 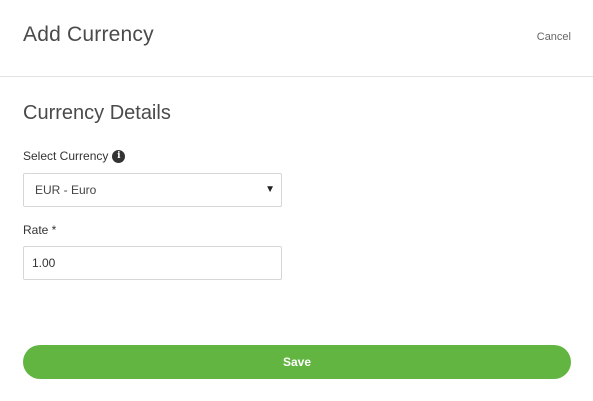 I want to click on rate-input, so click(x=152, y=263).